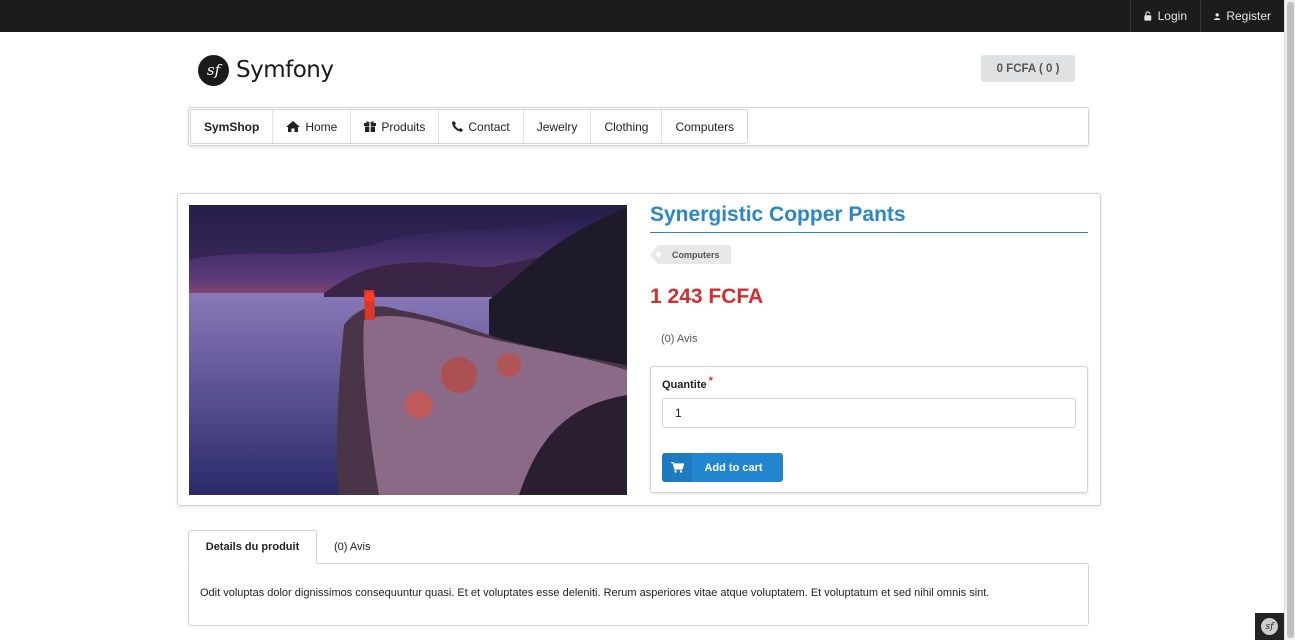 This screenshot has height=640, width=1295. I want to click on symfony-badge-icon: sf, so click(1269, 626).